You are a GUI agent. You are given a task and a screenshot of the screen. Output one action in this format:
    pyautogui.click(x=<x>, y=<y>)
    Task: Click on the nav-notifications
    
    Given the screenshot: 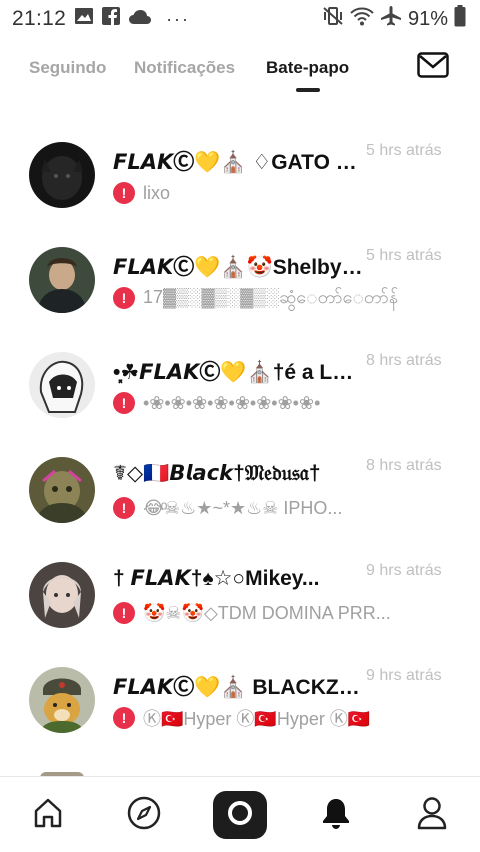 What is the action you would take?
    pyautogui.click(x=336, y=815)
    